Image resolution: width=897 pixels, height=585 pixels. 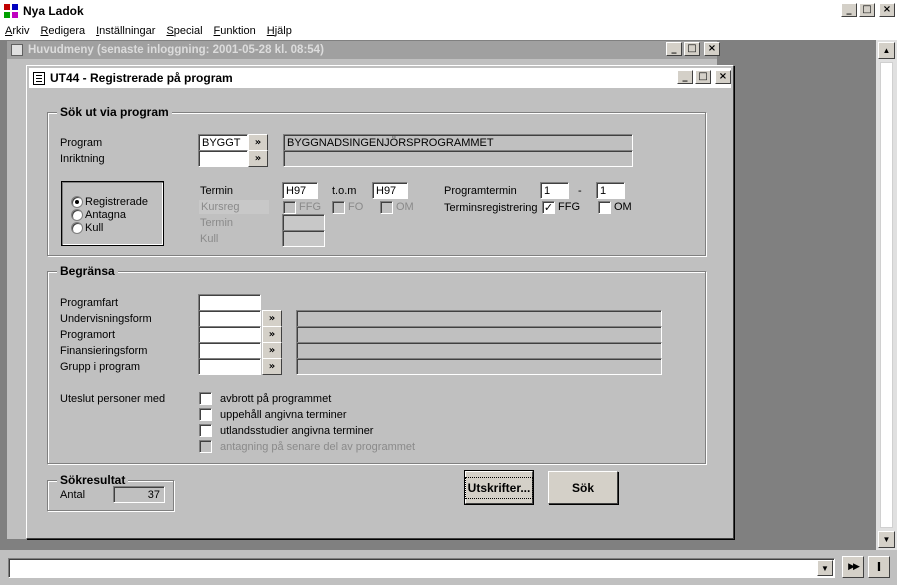 I want to click on radio-antagna, so click(x=77, y=215).